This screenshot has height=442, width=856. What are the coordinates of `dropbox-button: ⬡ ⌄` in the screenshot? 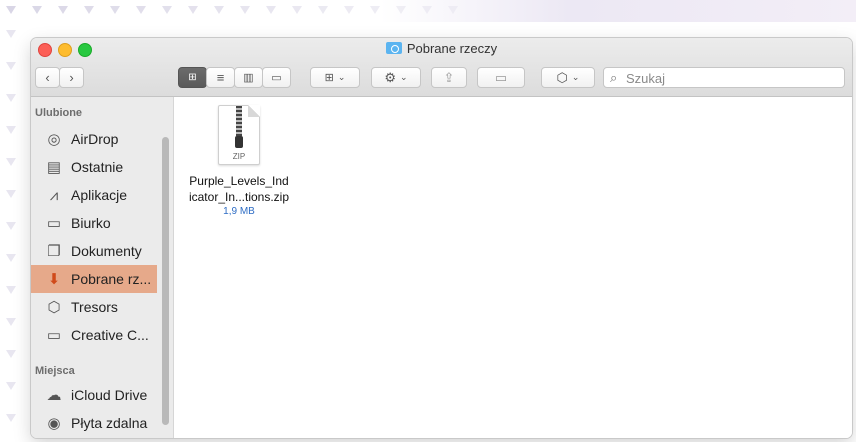 It's located at (568, 77).